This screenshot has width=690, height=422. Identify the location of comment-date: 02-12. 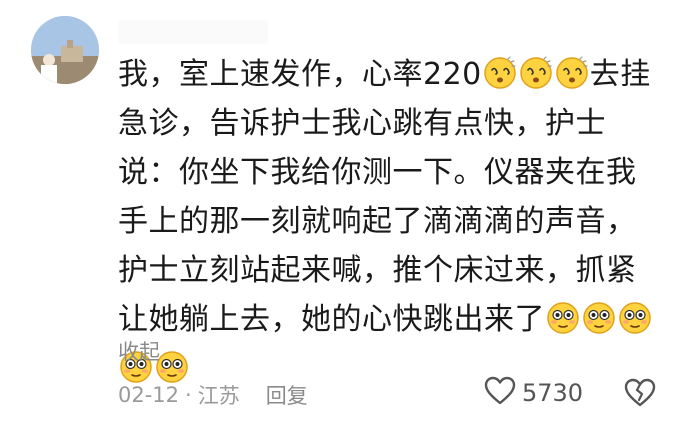
(149, 395).